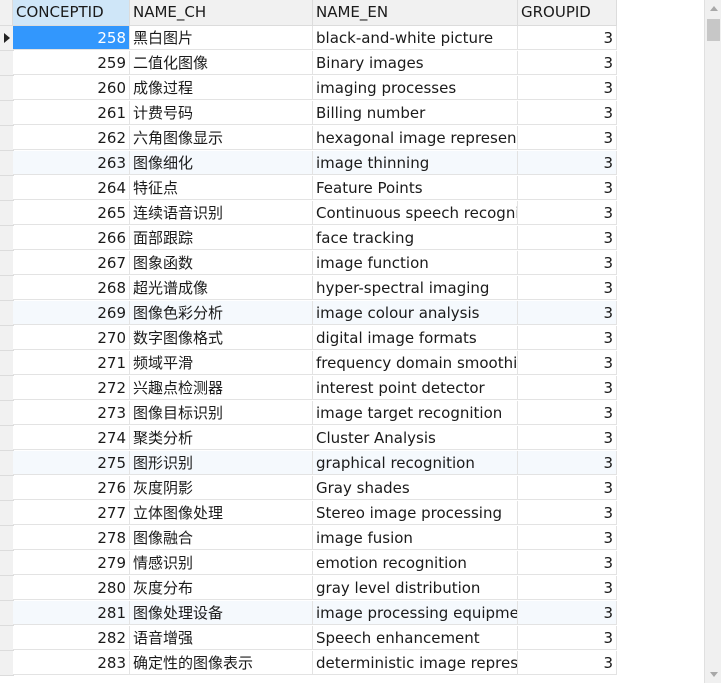  Describe the element at coordinates (221, 313) in the screenshot. I see `cell-name-ch: 图像色彩分析` at that location.